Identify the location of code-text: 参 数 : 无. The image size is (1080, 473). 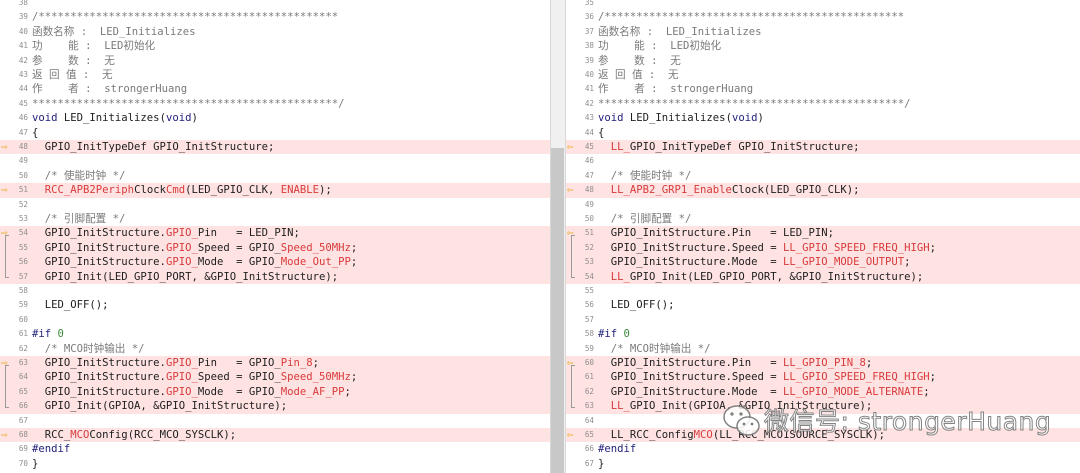
(639, 61).